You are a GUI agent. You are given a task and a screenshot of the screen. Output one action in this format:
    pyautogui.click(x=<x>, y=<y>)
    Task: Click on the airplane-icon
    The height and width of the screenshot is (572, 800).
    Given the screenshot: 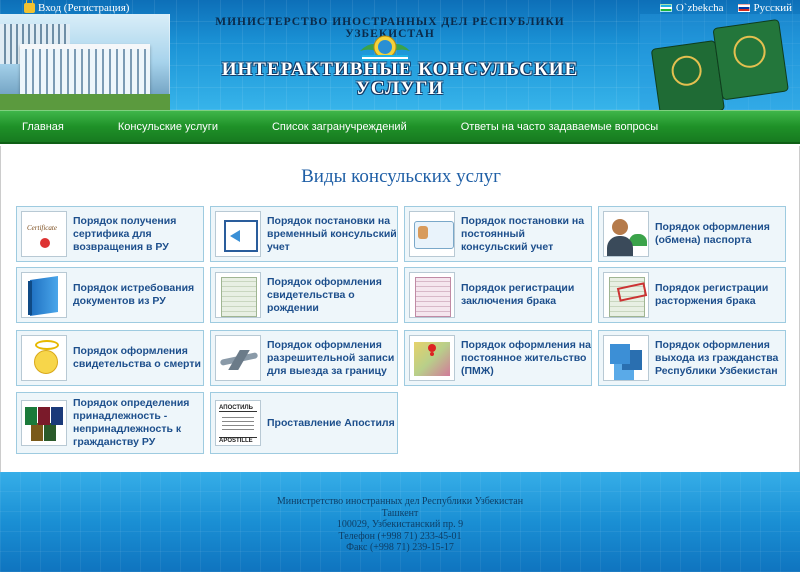 What is the action you would take?
    pyautogui.click(x=238, y=358)
    